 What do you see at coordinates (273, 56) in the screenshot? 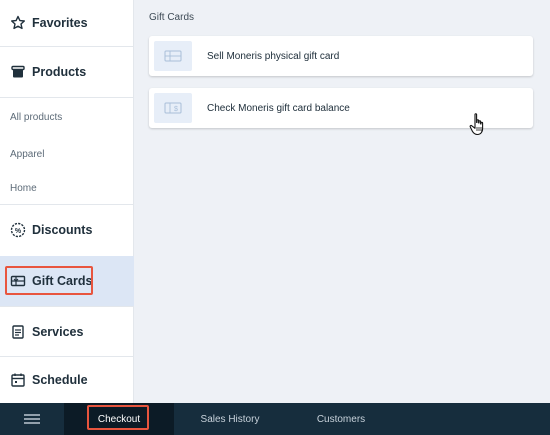
I see `card-label: Sell Moneris physical gift card` at bounding box center [273, 56].